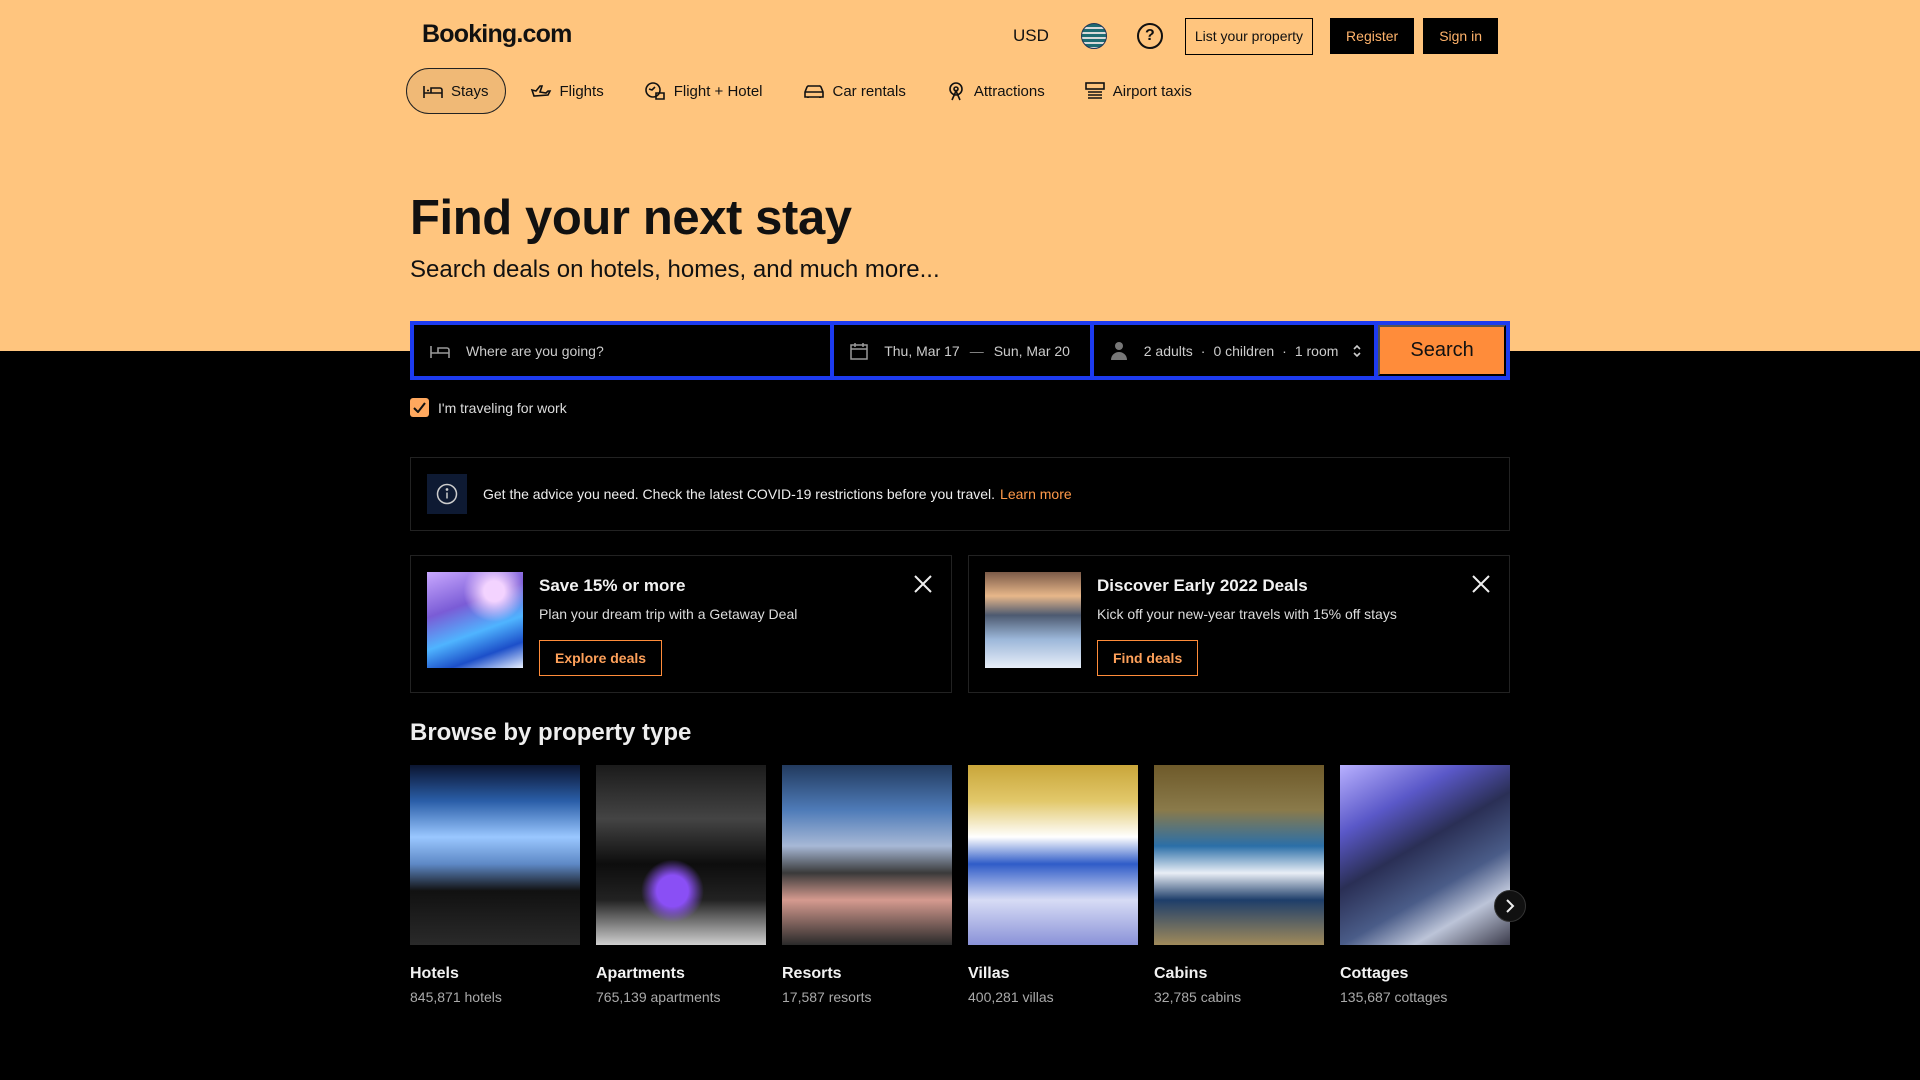 The image size is (1920, 1080). Describe the element at coordinates (921, 351) in the screenshot. I see `check-in-date: Thu, Mar 17` at that location.